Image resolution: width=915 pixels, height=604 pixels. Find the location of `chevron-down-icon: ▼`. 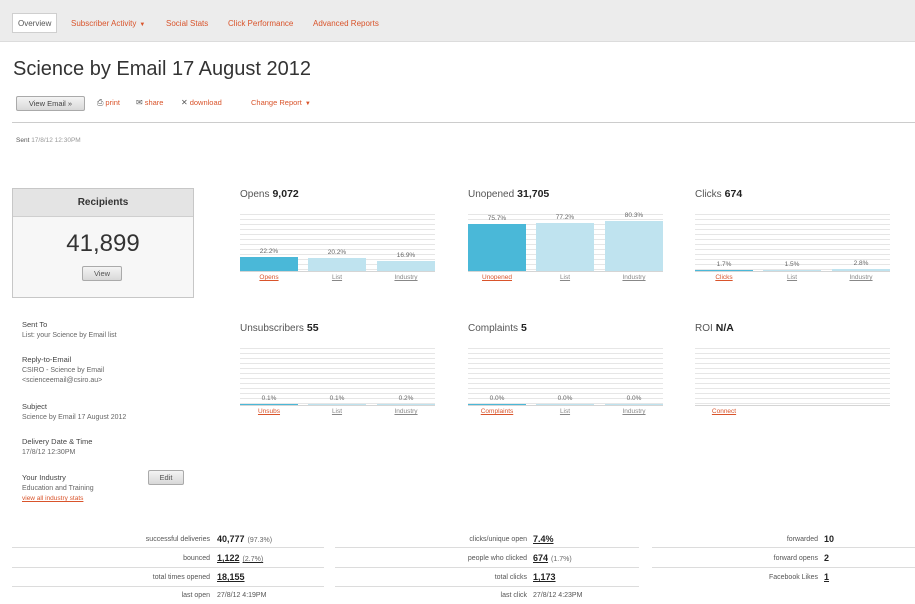

chevron-down-icon: ▼ is located at coordinates (142, 25).